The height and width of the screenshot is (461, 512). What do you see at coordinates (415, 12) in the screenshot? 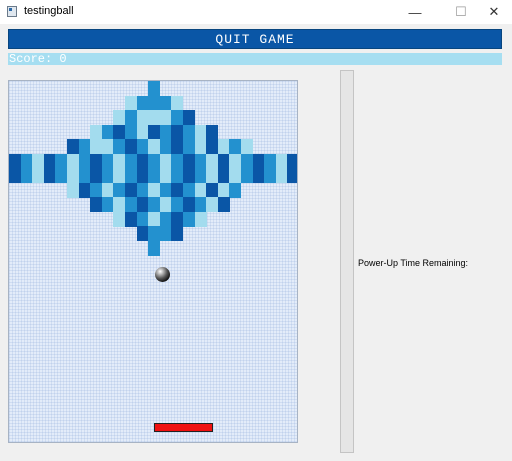
I see `minimize-button: —` at bounding box center [415, 12].